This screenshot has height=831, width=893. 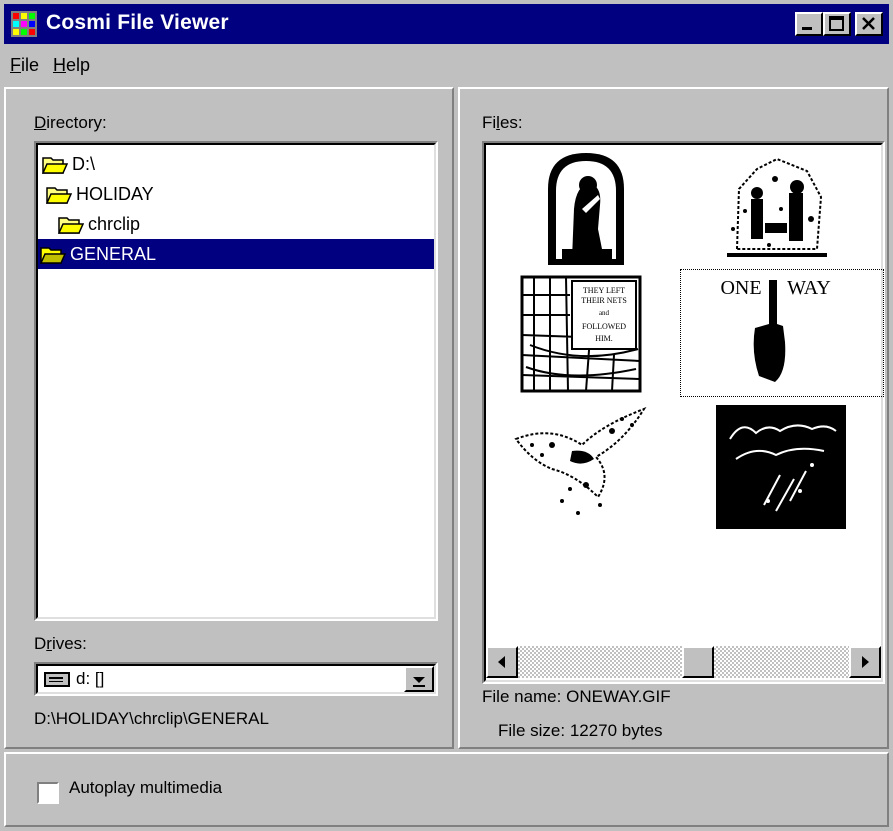 What do you see at coordinates (604, 290) in the screenshot?
I see `thumb3-line1: THEY LEFT` at bounding box center [604, 290].